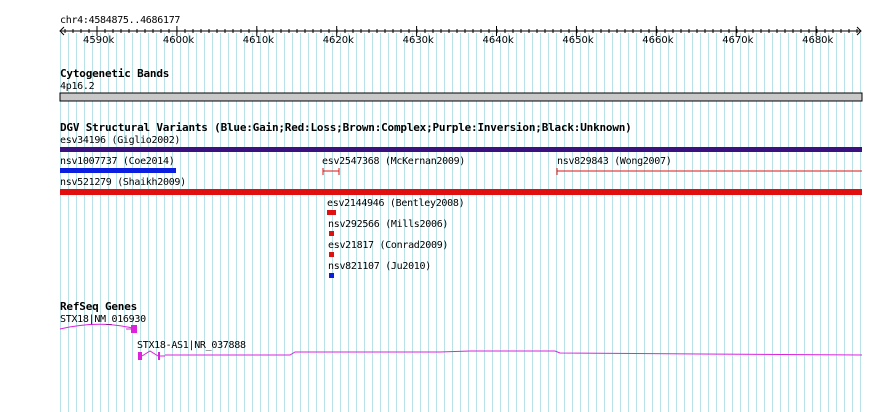  I want to click on region-label: chr4:4584875..4686177, so click(120, 20).